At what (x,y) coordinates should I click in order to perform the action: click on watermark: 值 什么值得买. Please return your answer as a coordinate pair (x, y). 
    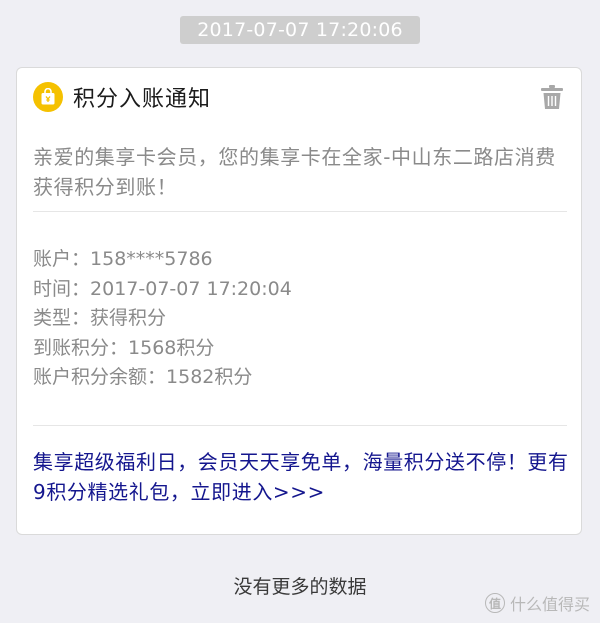
    Looking at the image, I should click on (537, 603).